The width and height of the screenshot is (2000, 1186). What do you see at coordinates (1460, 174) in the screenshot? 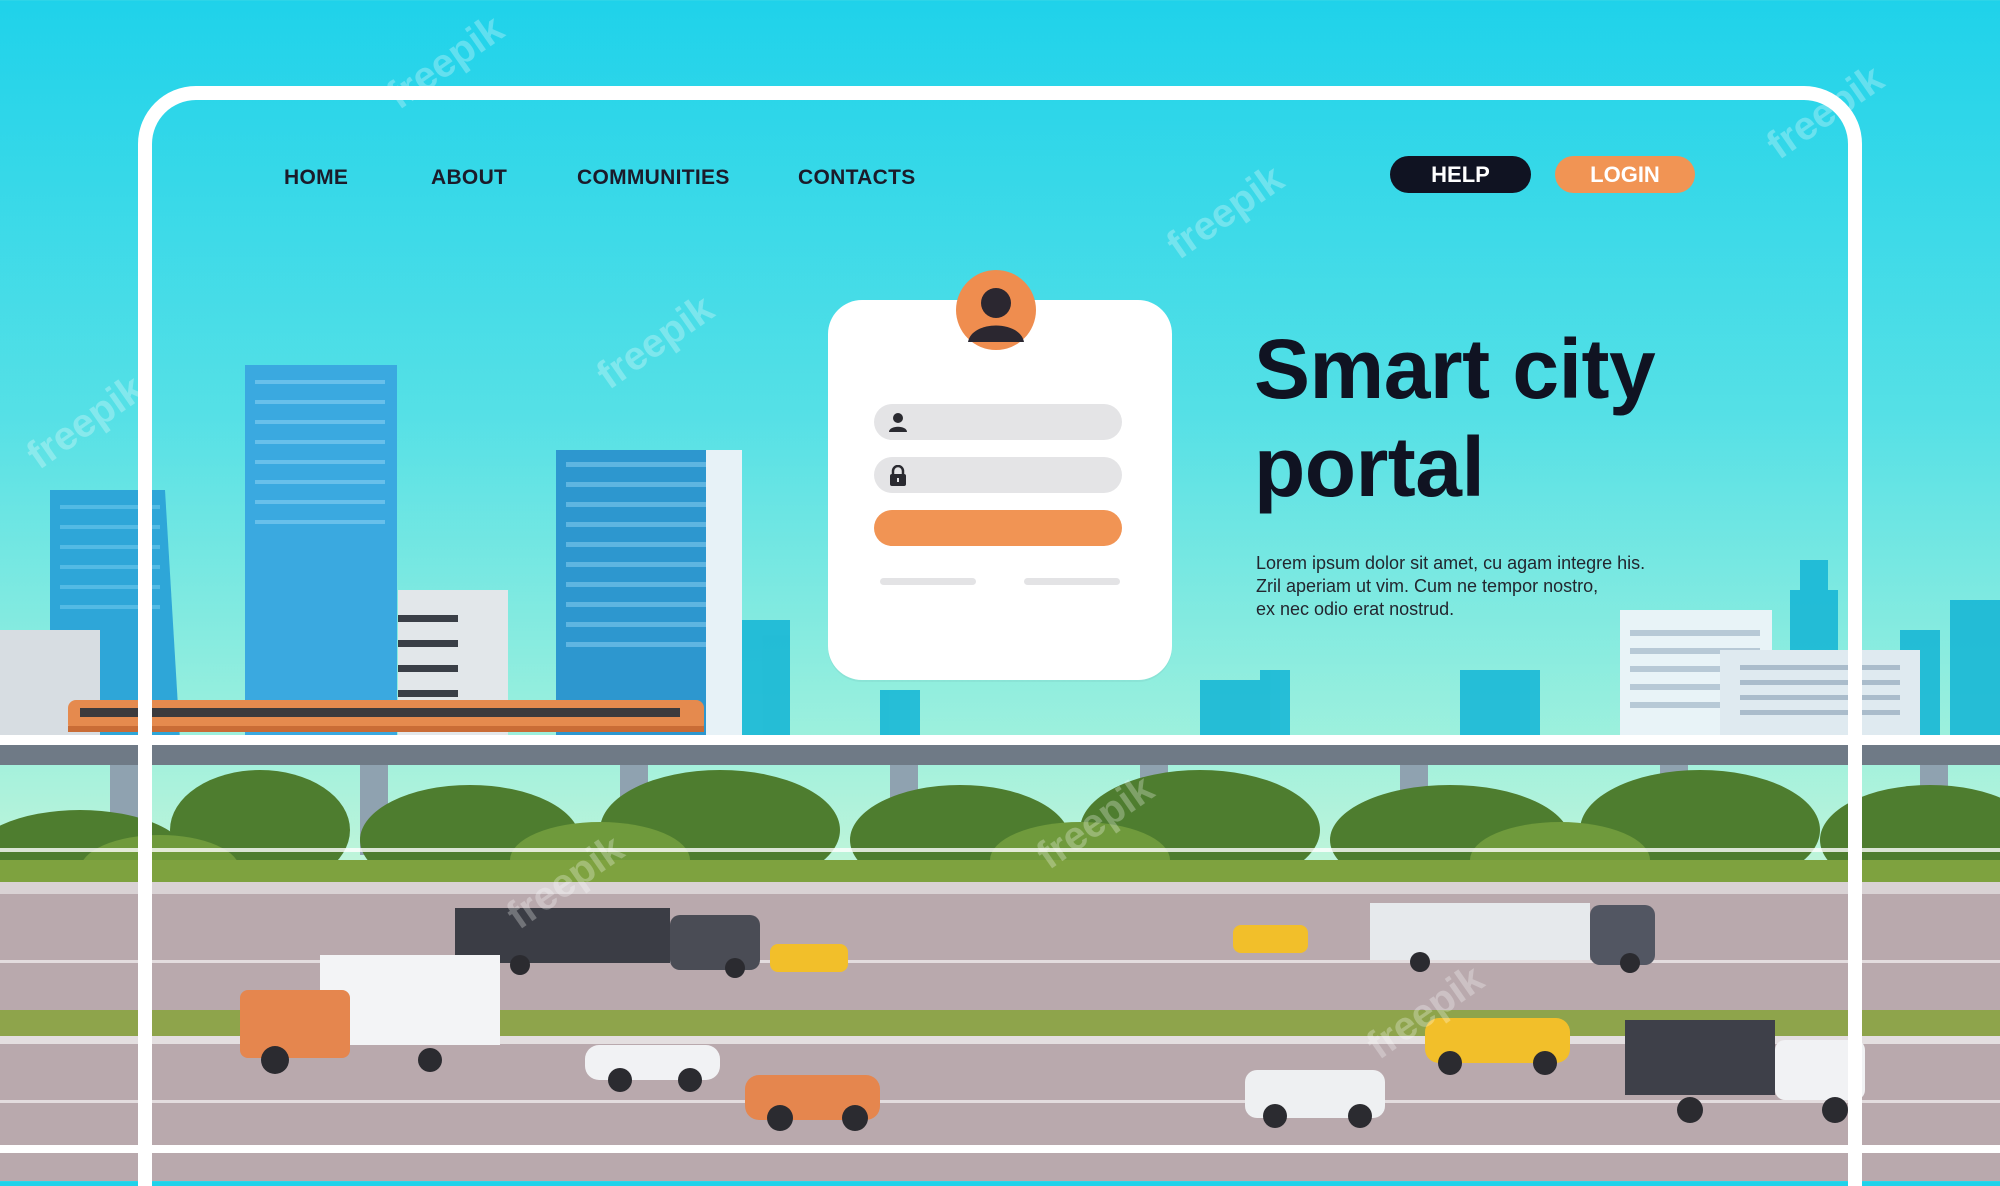
I see `help-button: HELP` at bounding box center [1460, 174].